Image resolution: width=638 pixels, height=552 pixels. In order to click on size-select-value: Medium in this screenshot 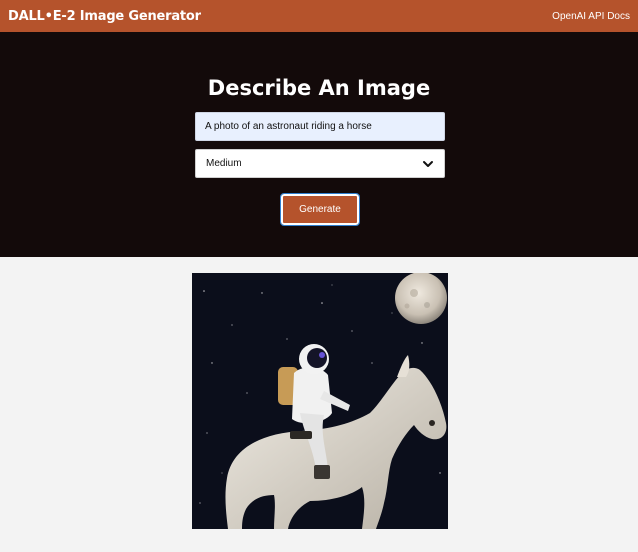, I will do `click(224, 163)`.